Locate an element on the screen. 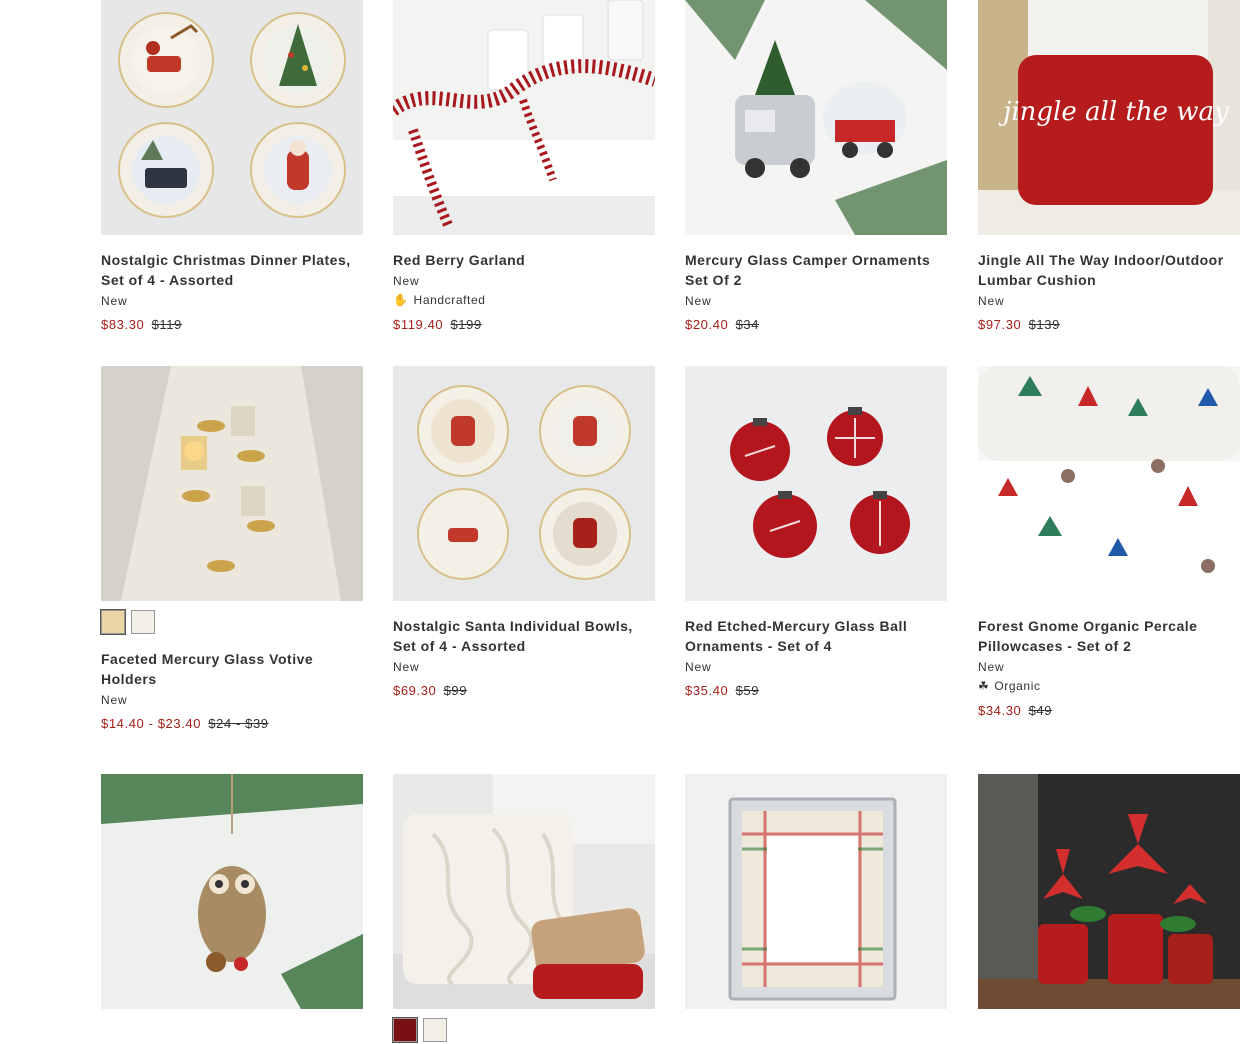  swatch-red is located at coordinates (405, 1030).